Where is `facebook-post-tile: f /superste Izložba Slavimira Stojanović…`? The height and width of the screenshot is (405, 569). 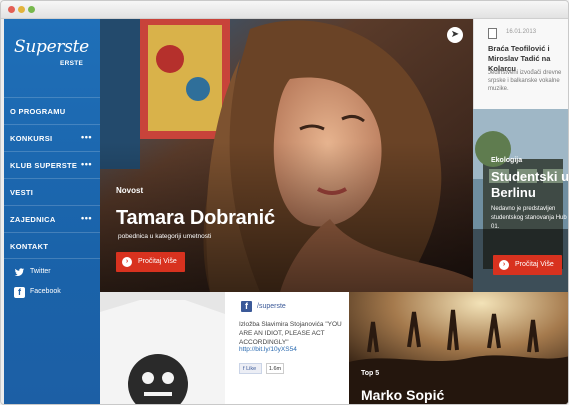
facebook-post-tile: f /superste Izložba Slavimira Stojanović… is located at coordinates (287, 348).